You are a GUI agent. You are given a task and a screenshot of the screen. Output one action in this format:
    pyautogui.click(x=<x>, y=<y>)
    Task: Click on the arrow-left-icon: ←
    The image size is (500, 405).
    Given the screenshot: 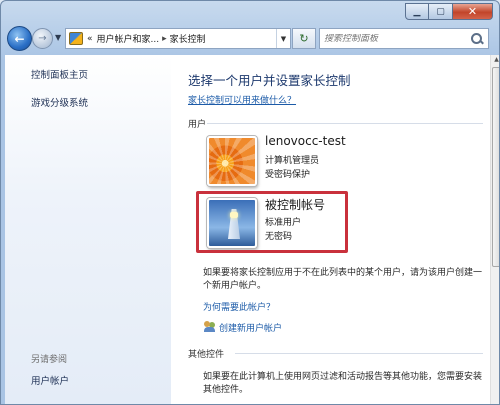 What is the action you would take?
    pyautogui.click(x=19, y=38)
    